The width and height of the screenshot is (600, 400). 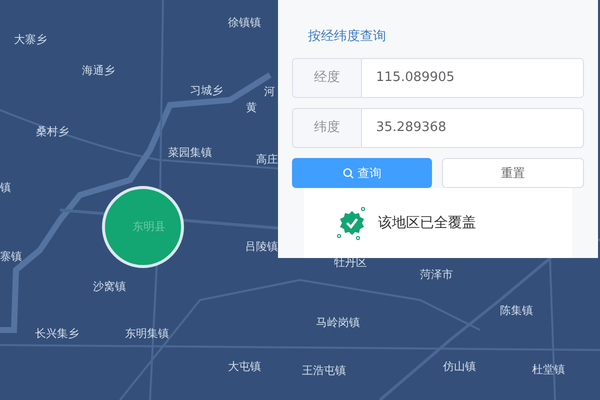 I want to click on map-place-label: 高庄, so click(x=267, y=160).